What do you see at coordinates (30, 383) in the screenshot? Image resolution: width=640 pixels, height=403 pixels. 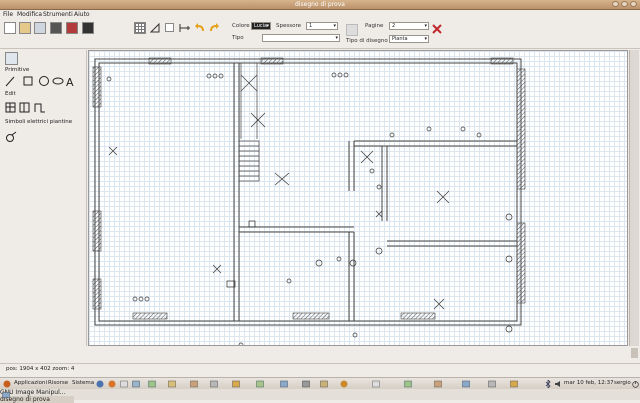 I see `applicazioni-menu: Applicazioni` at bounding box center [30, 383].